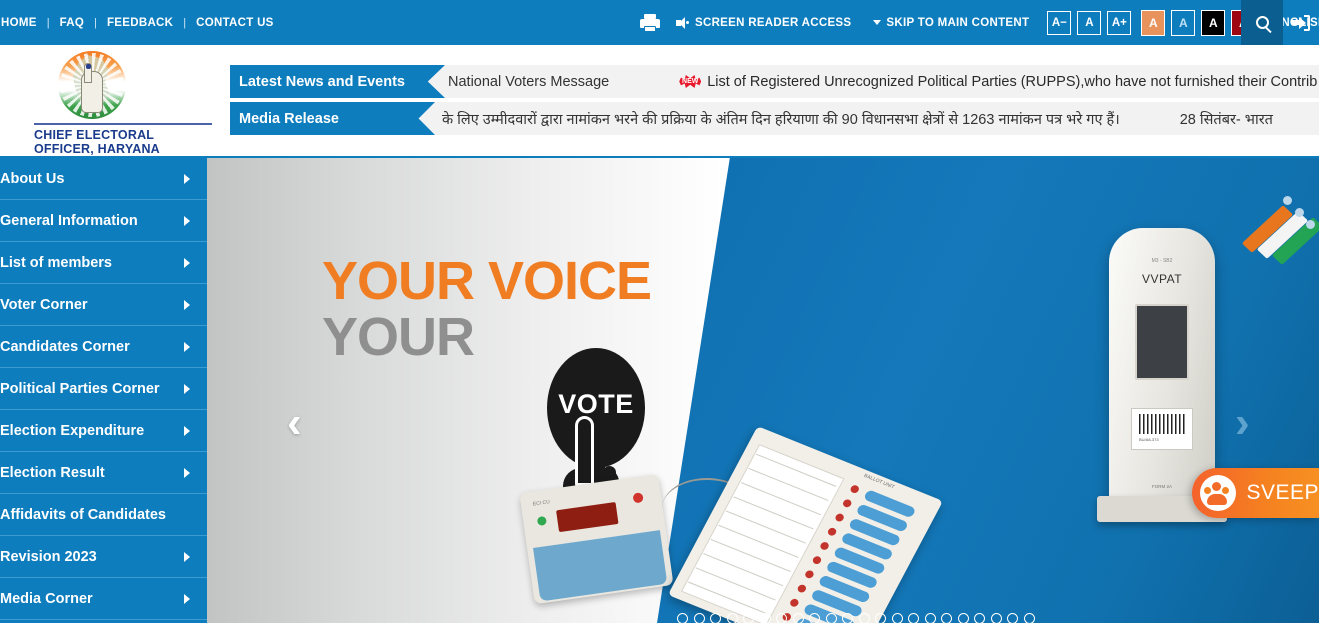 This screenshot has height=623, width=1319. Describe the element at coordinates (97, 149) in the screenshot. I see `logo-line-2: OFFICER, HARYANA` at that location.